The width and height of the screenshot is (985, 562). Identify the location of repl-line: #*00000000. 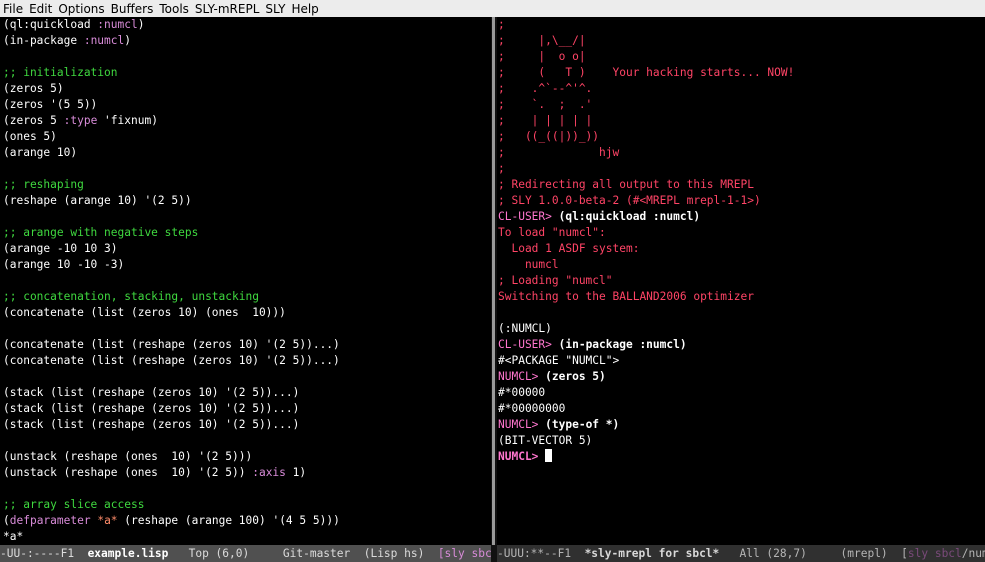
(741, 409).